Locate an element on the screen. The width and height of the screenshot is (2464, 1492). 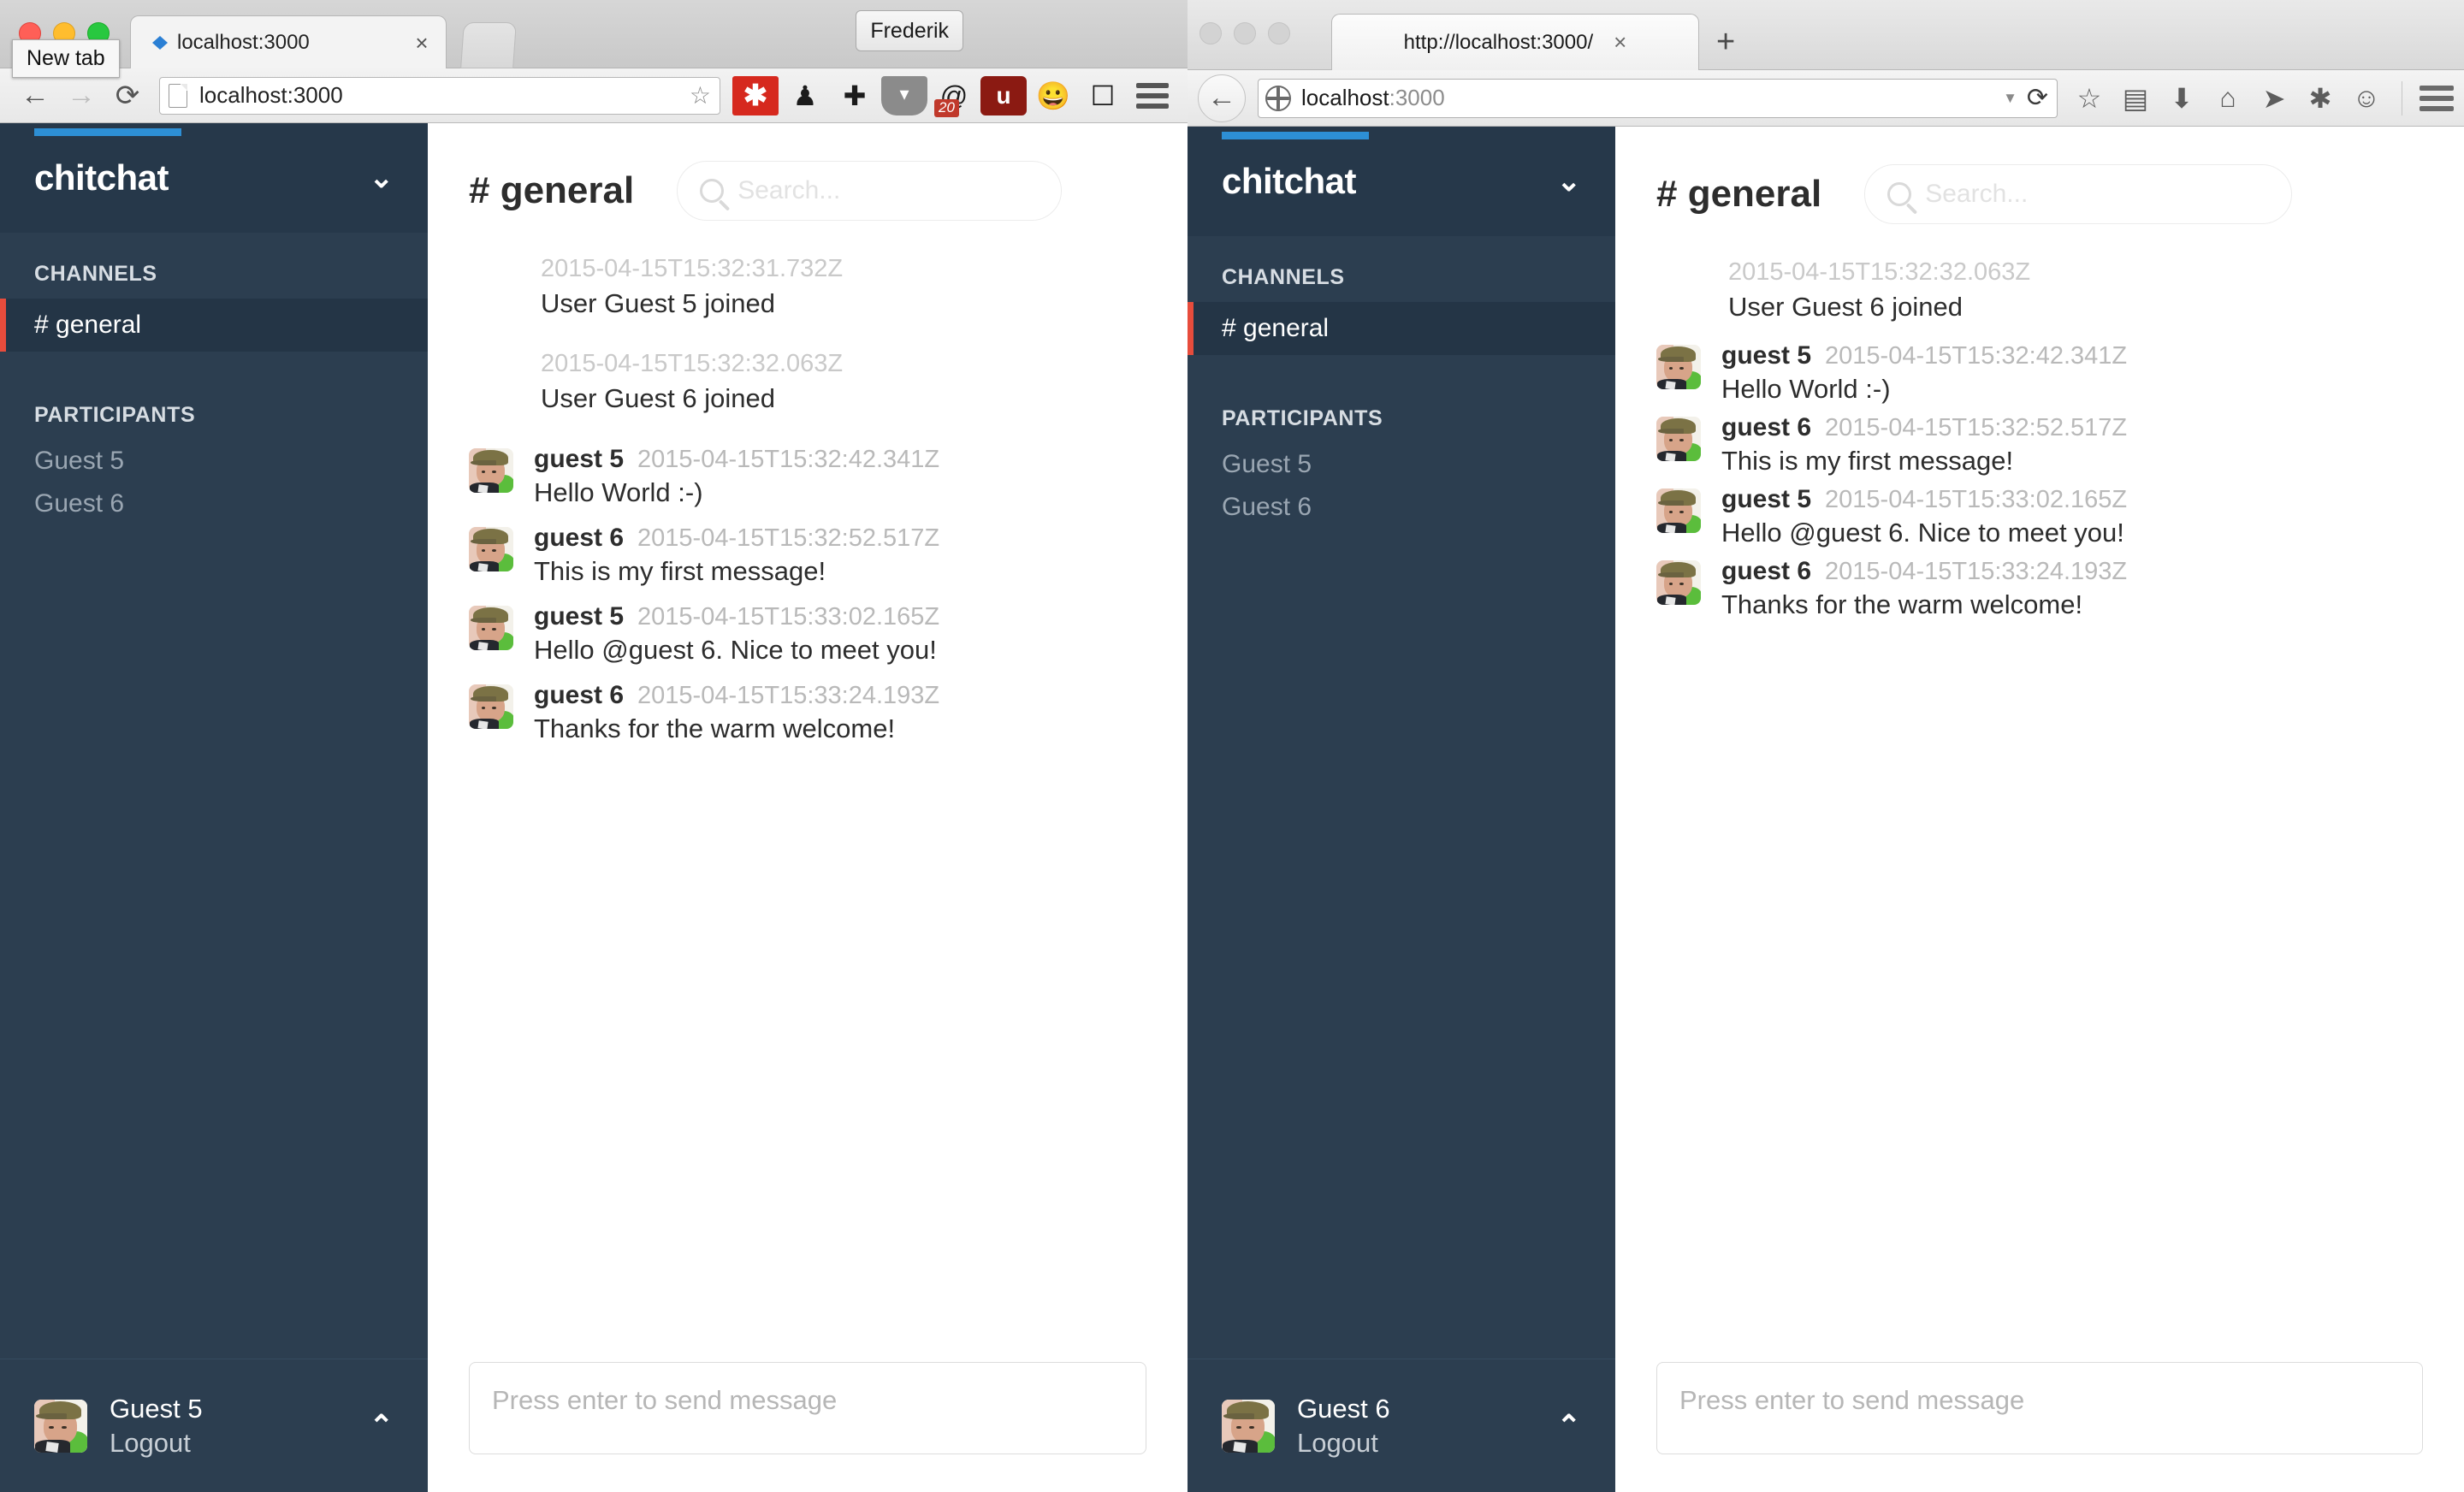
current-user-name: Guest 5 is located at coordinates (156, 1408).